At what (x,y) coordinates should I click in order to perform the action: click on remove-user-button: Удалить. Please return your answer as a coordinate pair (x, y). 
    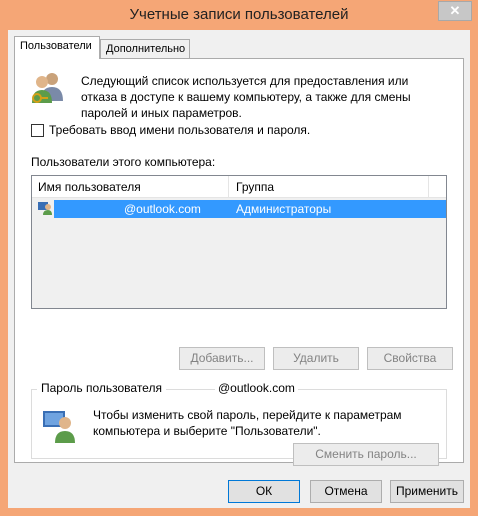
    Looking at the image, I should click on (316, 358).